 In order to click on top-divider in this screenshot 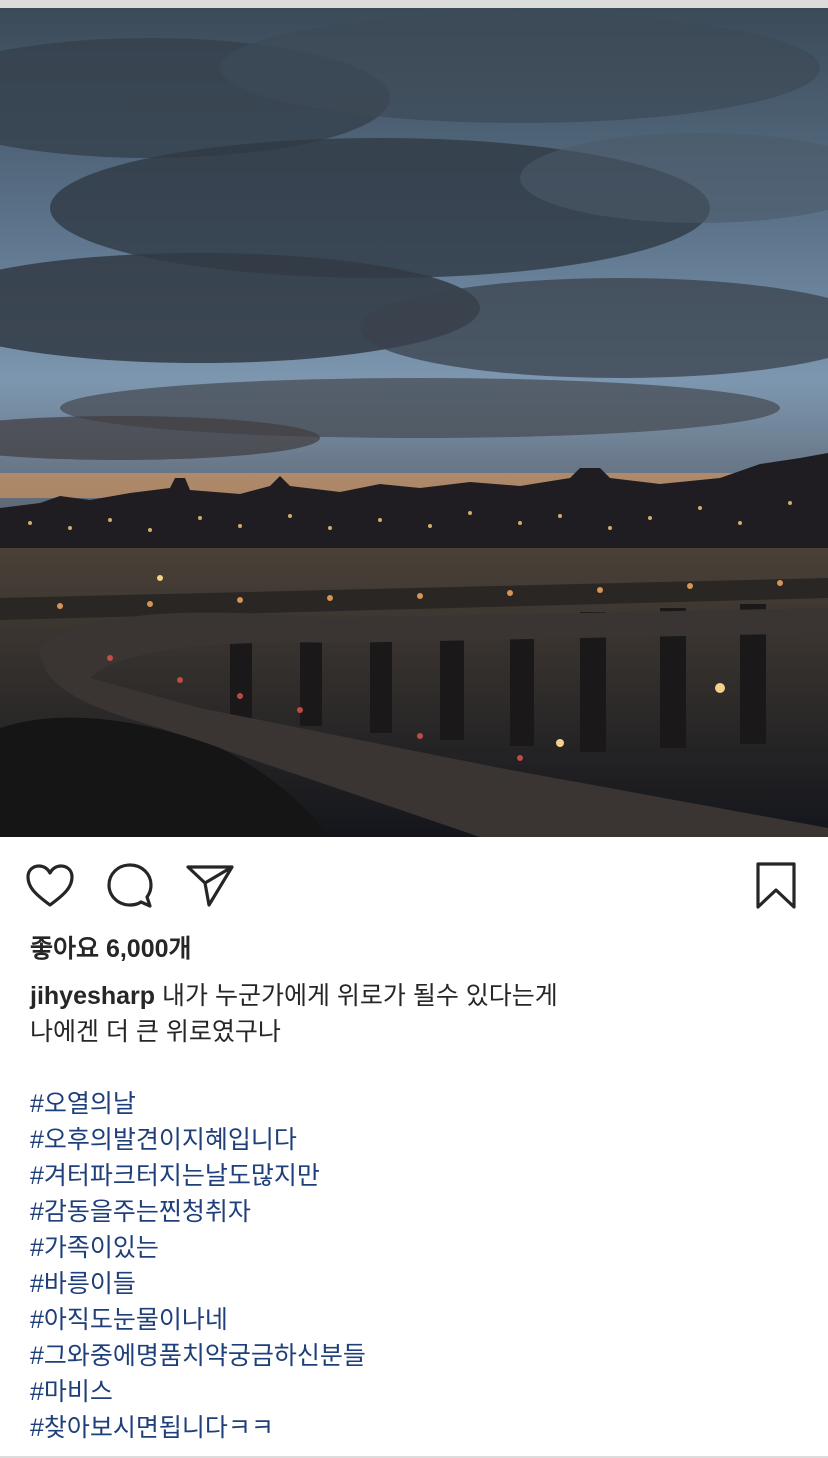, I will do `click(414, 4)`.